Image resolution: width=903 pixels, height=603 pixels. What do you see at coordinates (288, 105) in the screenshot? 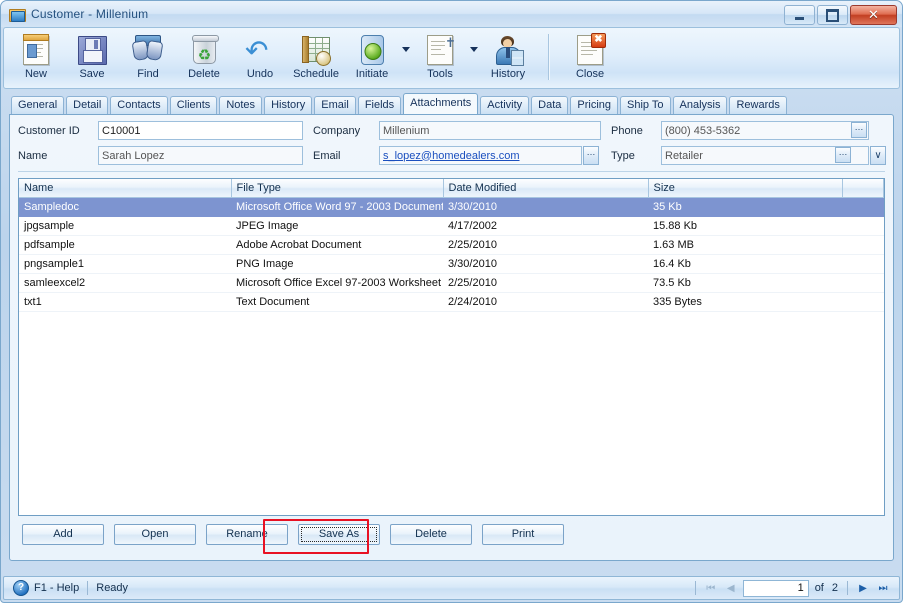
I see `tab-history: History` at bounding box center [288, 105].